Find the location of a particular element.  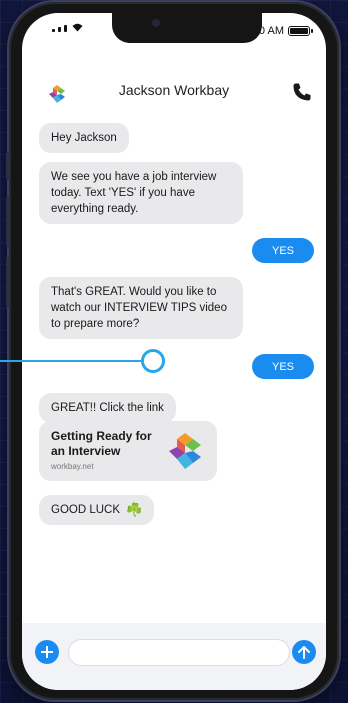

battery-icon is located at coordinates (300, 31).